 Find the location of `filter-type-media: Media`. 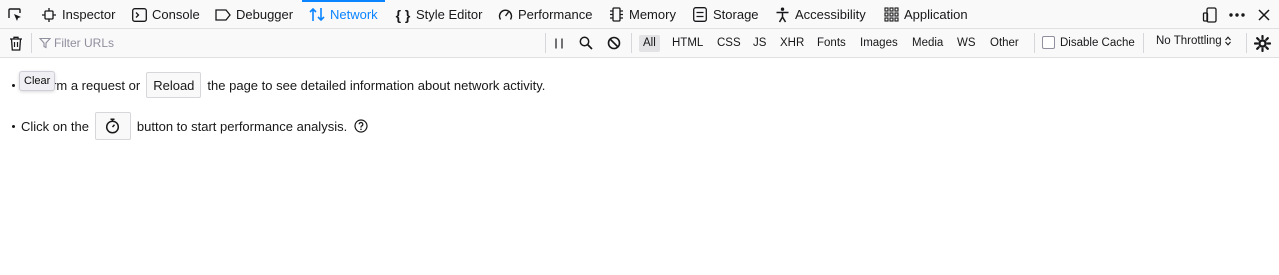

filter-type-media: Media is located at coordinates (927, 43).